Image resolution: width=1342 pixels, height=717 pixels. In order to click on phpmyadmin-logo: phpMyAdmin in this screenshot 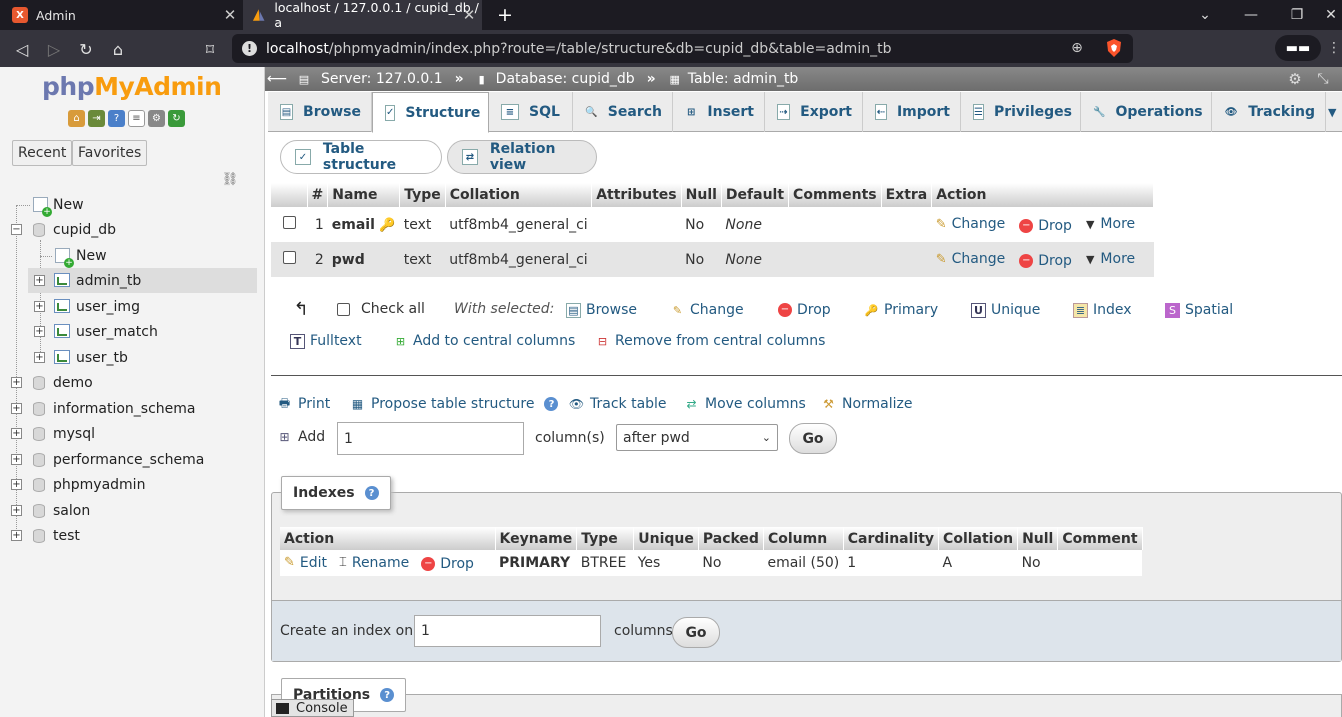, I will do `click(132, 86)`.